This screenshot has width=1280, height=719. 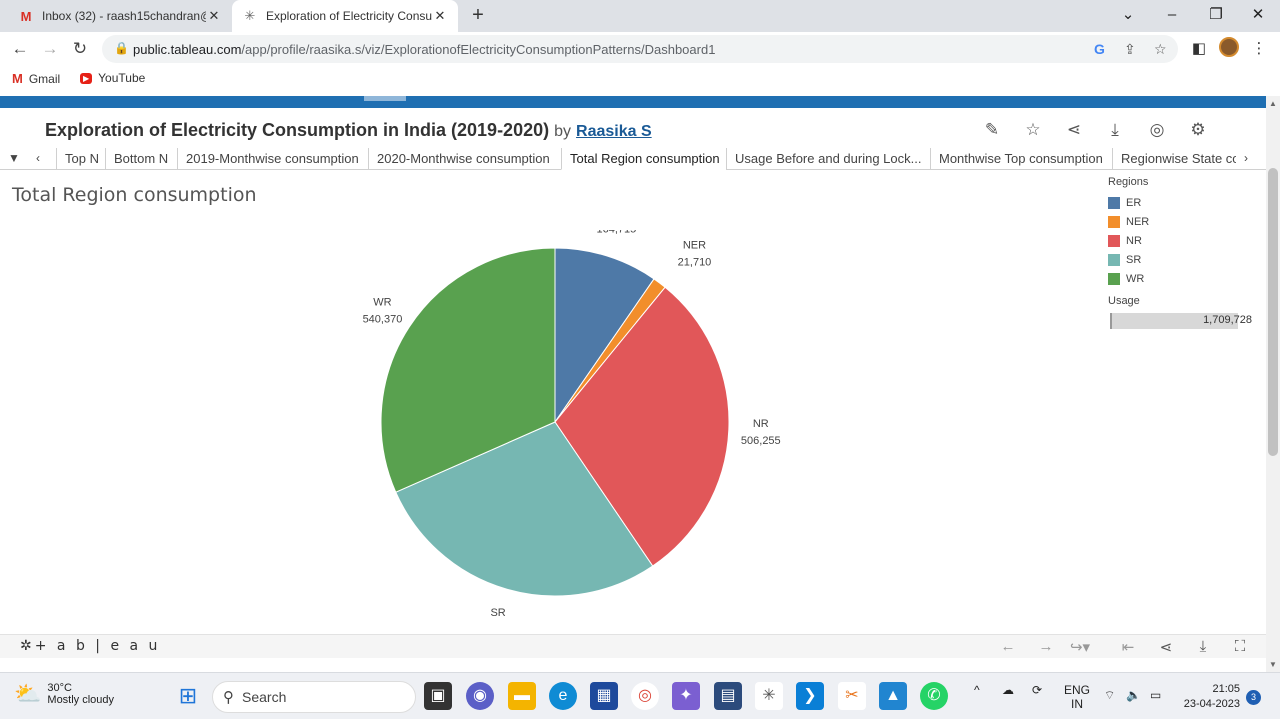 What do you see at coordinates (1183, 259) in the screenshot?
I see `legend-item-sr: SR` at bounding box center [1183, 259].